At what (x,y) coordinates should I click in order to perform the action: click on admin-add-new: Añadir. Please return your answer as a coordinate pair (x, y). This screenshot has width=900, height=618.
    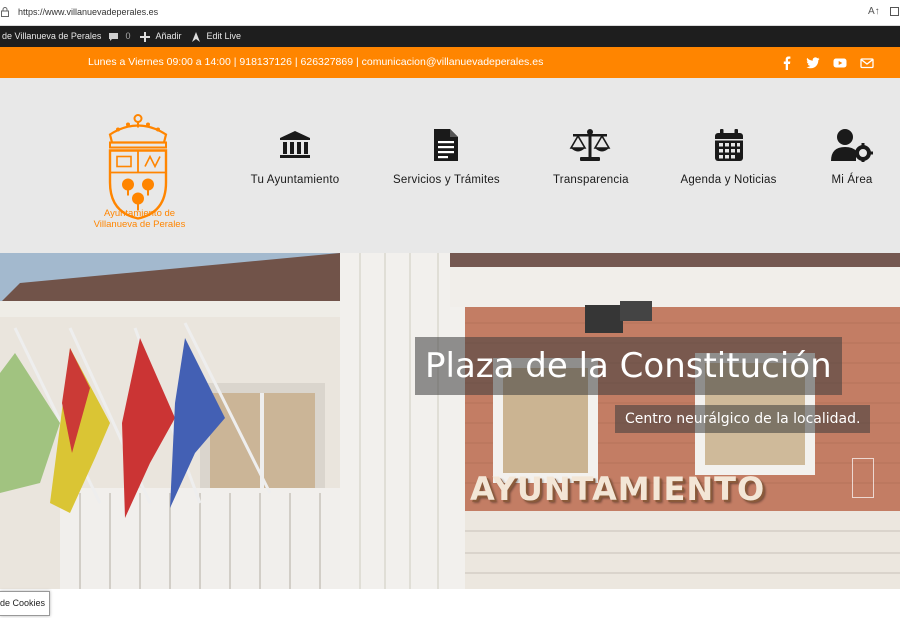
    Looking at the image, I should click on (161, 36).